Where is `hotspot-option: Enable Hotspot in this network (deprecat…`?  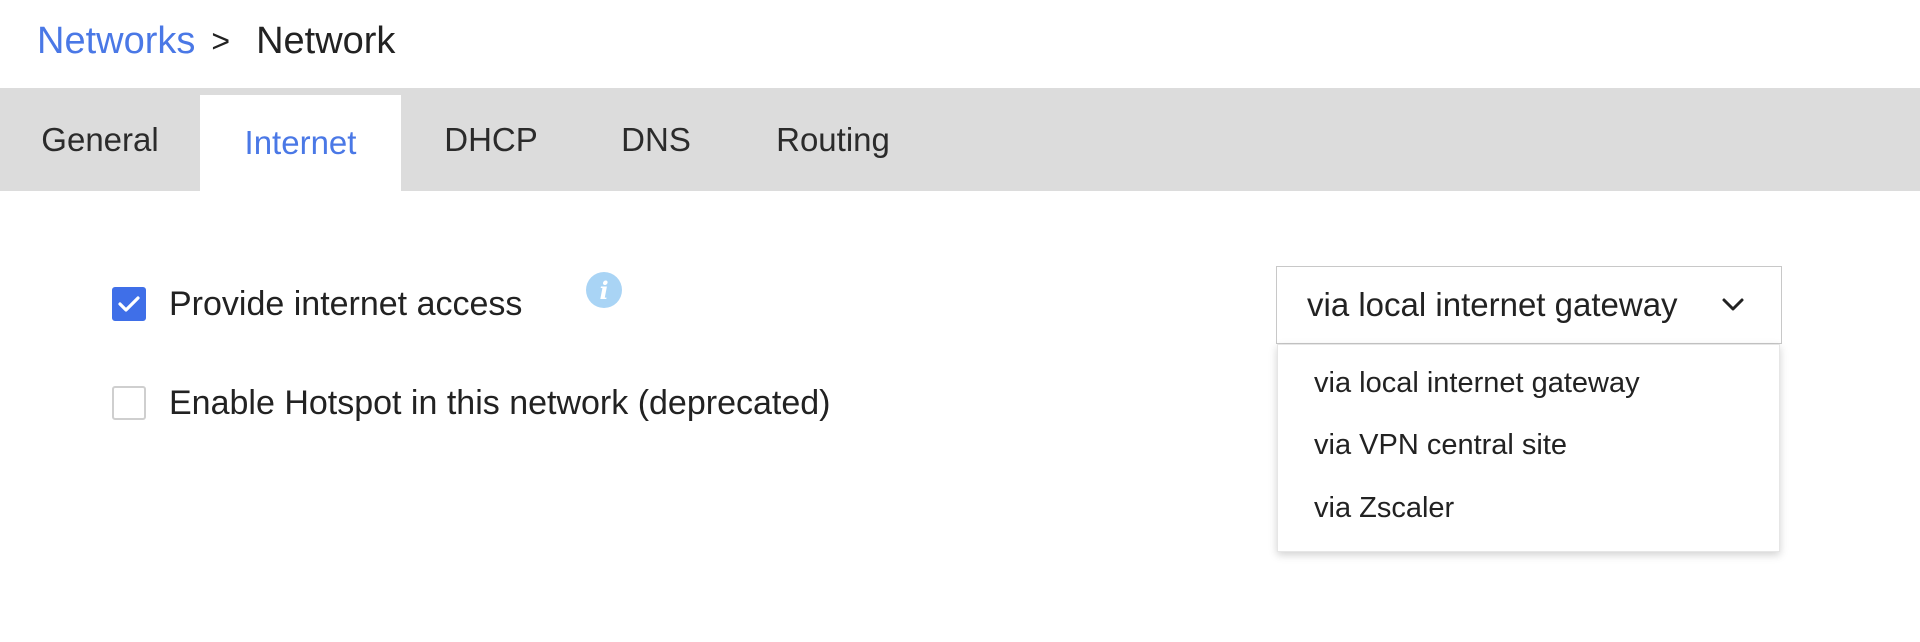
hotspot-option: Enable Hotspot in this network (deprecat… is located at coordinates (471, 403).